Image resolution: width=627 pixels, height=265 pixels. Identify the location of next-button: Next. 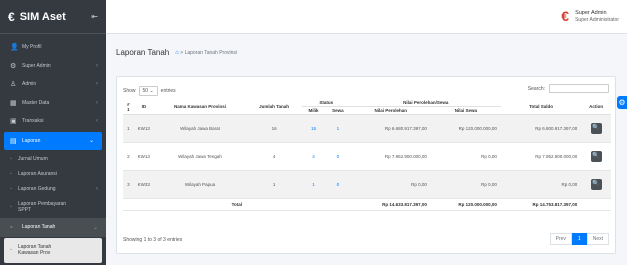
(597, 239).